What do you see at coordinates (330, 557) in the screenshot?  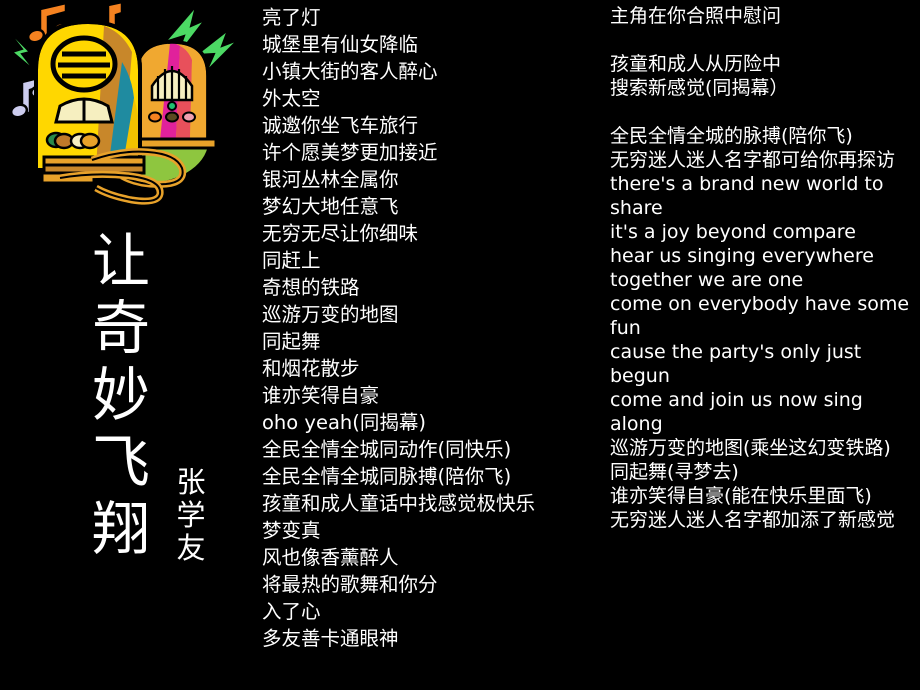 I see `lyric-line: 风也像香薰醉人` at bounding box center [330, 557].